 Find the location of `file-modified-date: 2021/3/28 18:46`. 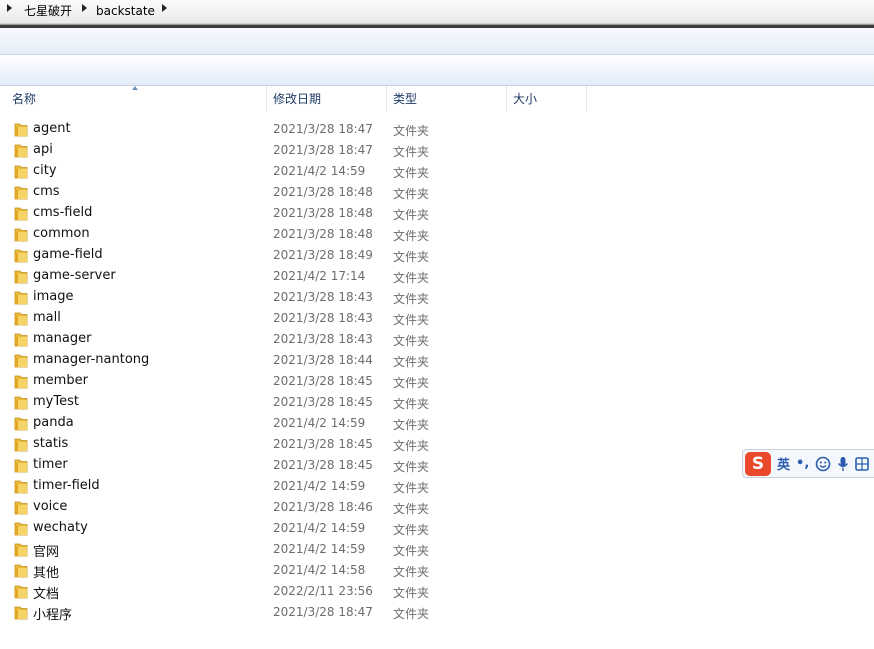

file-modified-date: 2021/3/28 18:46 is located at coordinates (323, 507).